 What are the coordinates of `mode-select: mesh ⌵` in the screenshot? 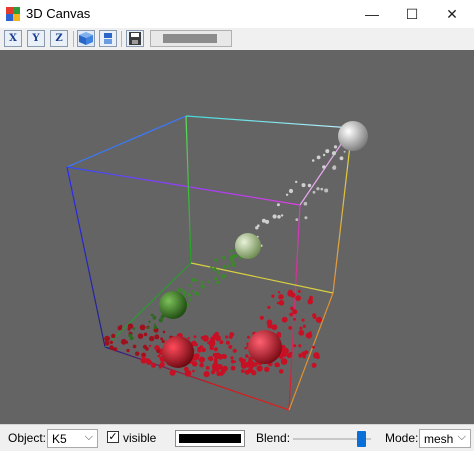 It's located at (445, 438).